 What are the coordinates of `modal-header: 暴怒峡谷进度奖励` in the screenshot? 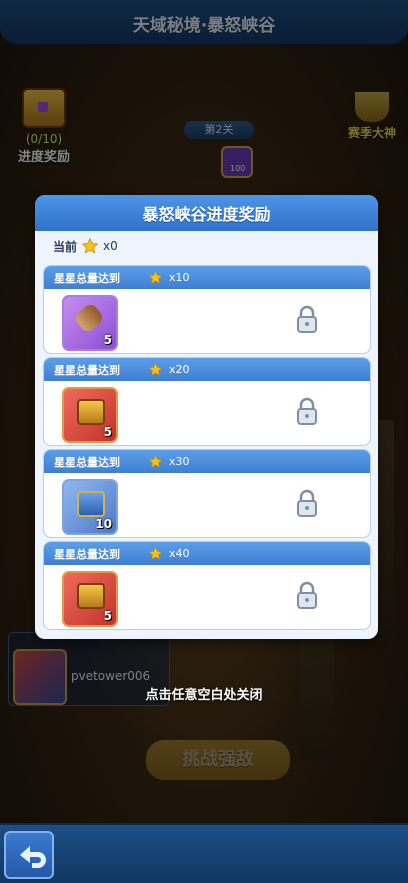 It's located at (206, 213).